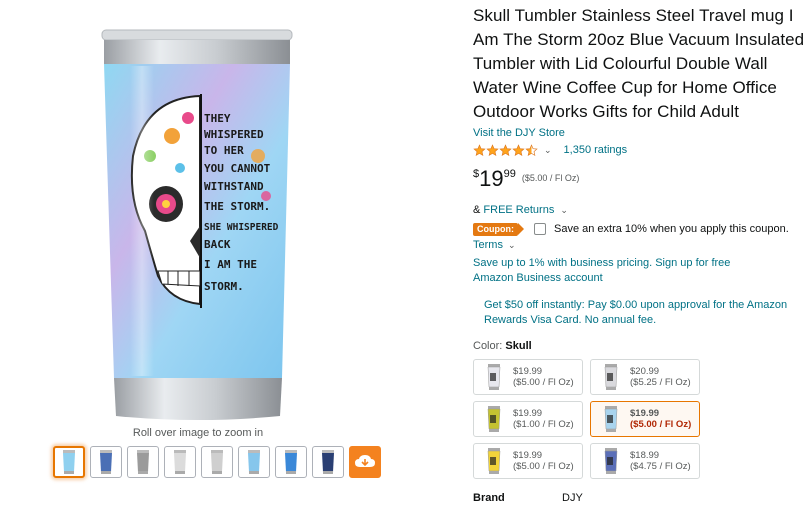 The image size is (806, 528). What do you see at coordinates (660, 466) in the screenshot?
I see `swatch-unit-price: ($4.75 / Fl Oz)` at bounding box center [660, 466].